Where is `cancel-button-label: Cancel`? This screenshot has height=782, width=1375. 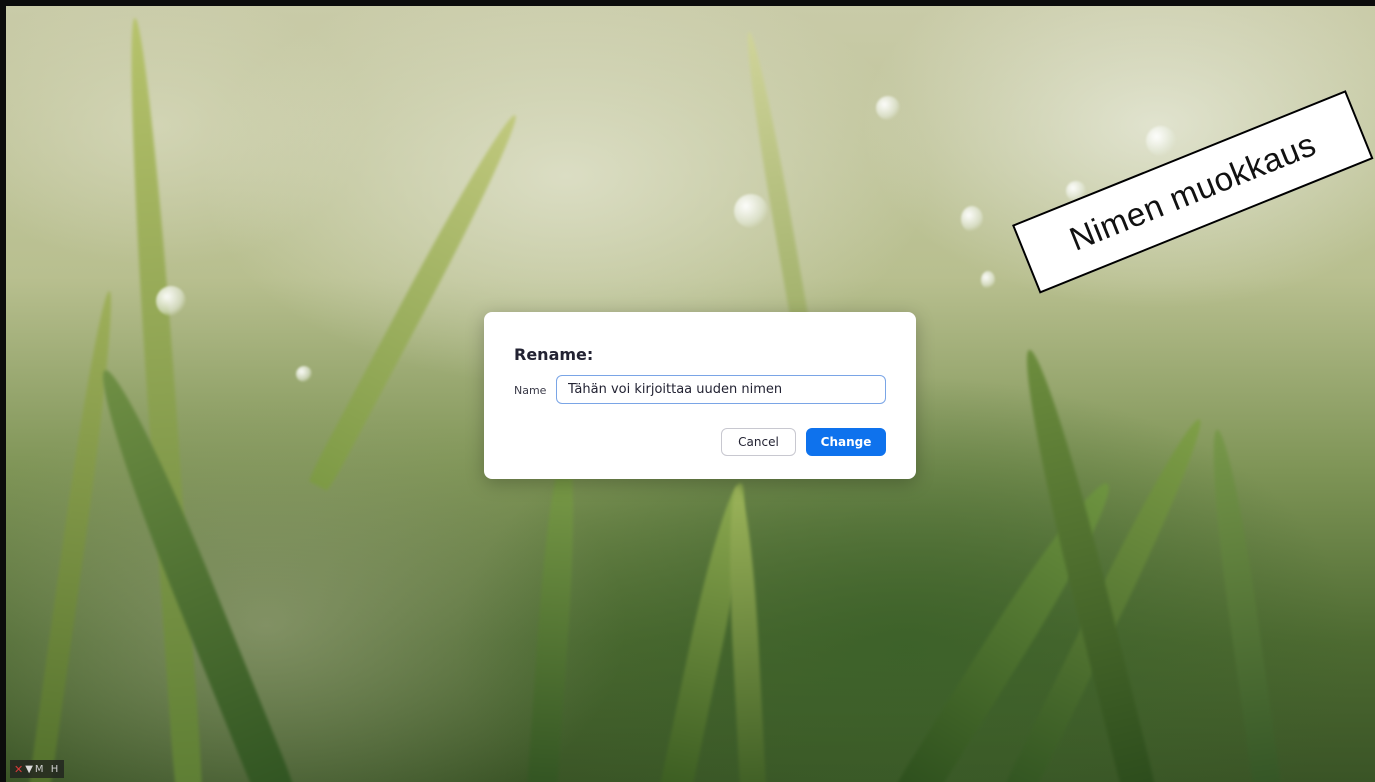
cancel-button-label: Cancel is located at coordinates (758, 442).